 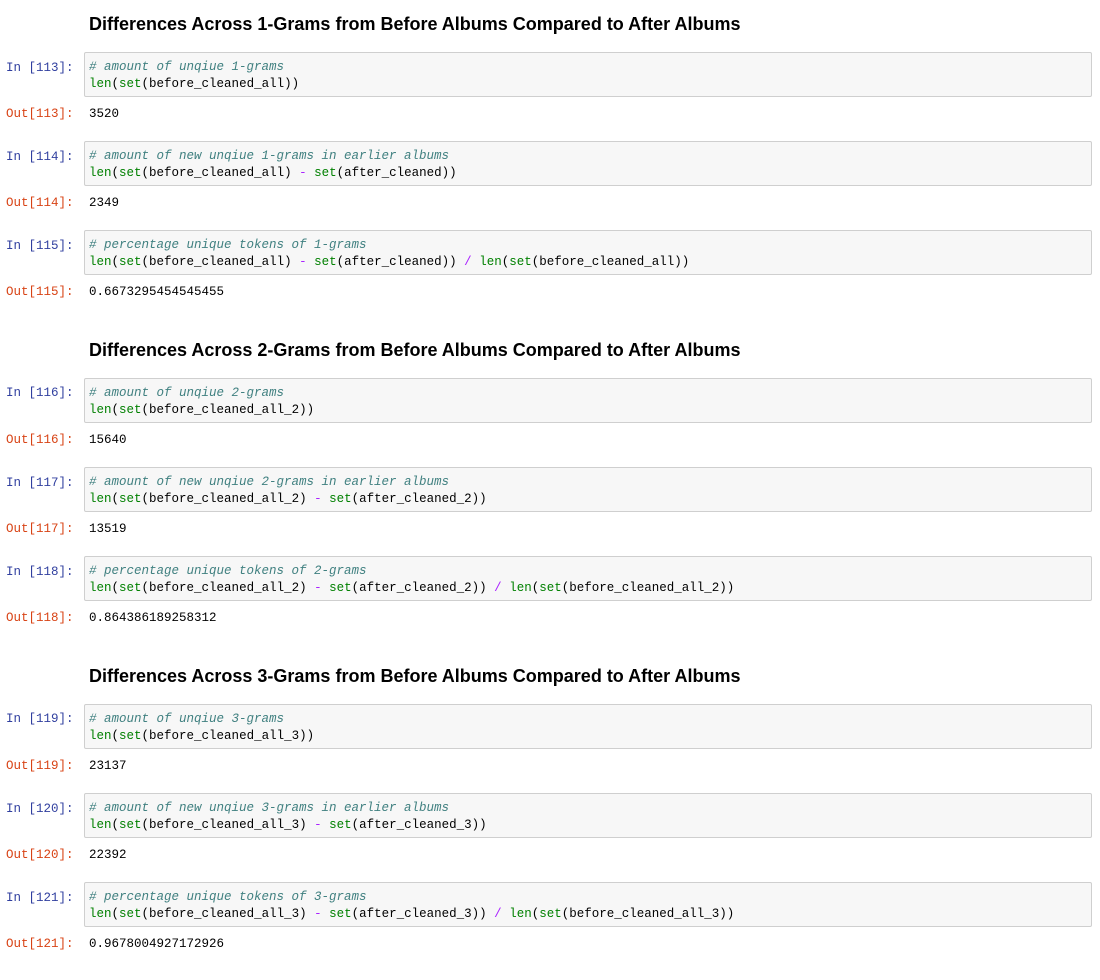 What do you see at coordinates (187, 719) in the screenshot?
I see `code-comment: # amount of unqiue 3-grams` at bounding box center [187, 719].